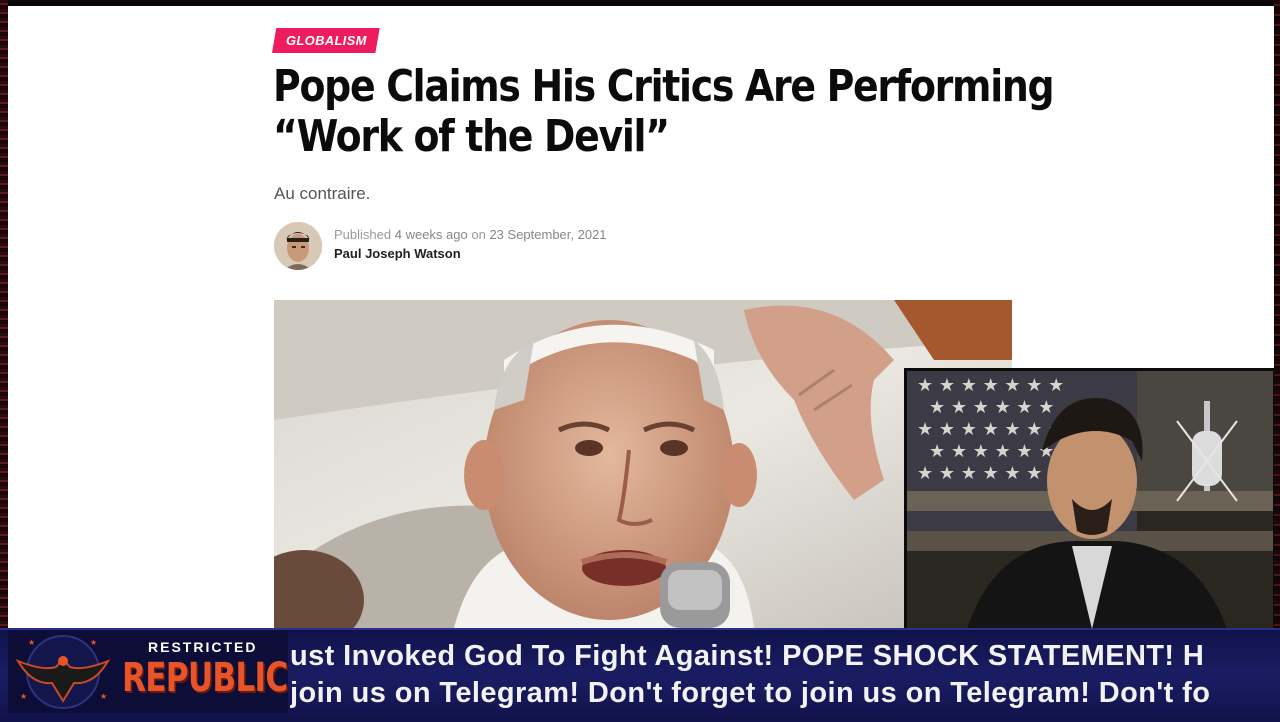 The height and width of the screenshot is (722, 1280). What do you see at coordinates (548, 234) in the screenshot?
I see `published-date: 23 September, 2021` at bounding box center [548, 234].